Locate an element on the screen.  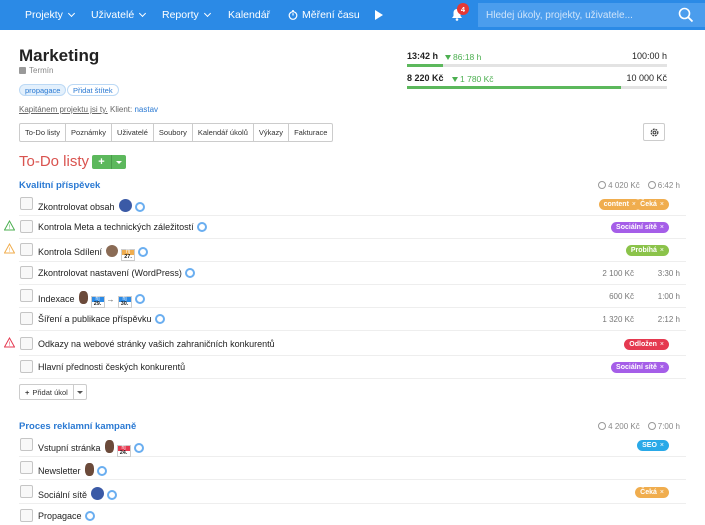
search-icon is located at coordinates (686, 15).